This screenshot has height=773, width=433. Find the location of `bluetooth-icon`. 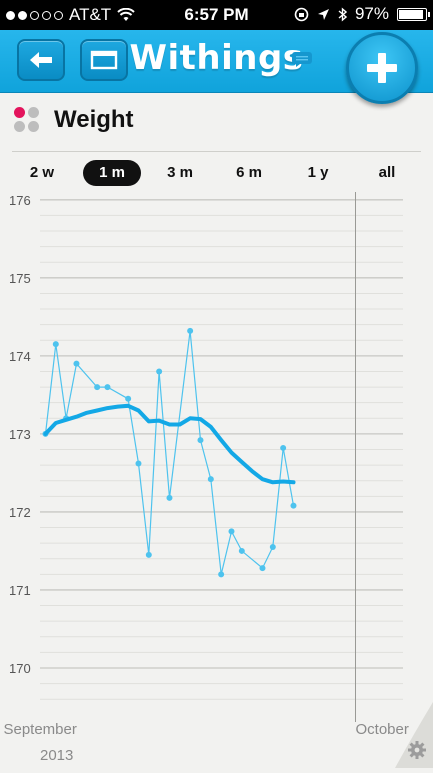

bluetooth-icon is located at coordinates (342, 14).